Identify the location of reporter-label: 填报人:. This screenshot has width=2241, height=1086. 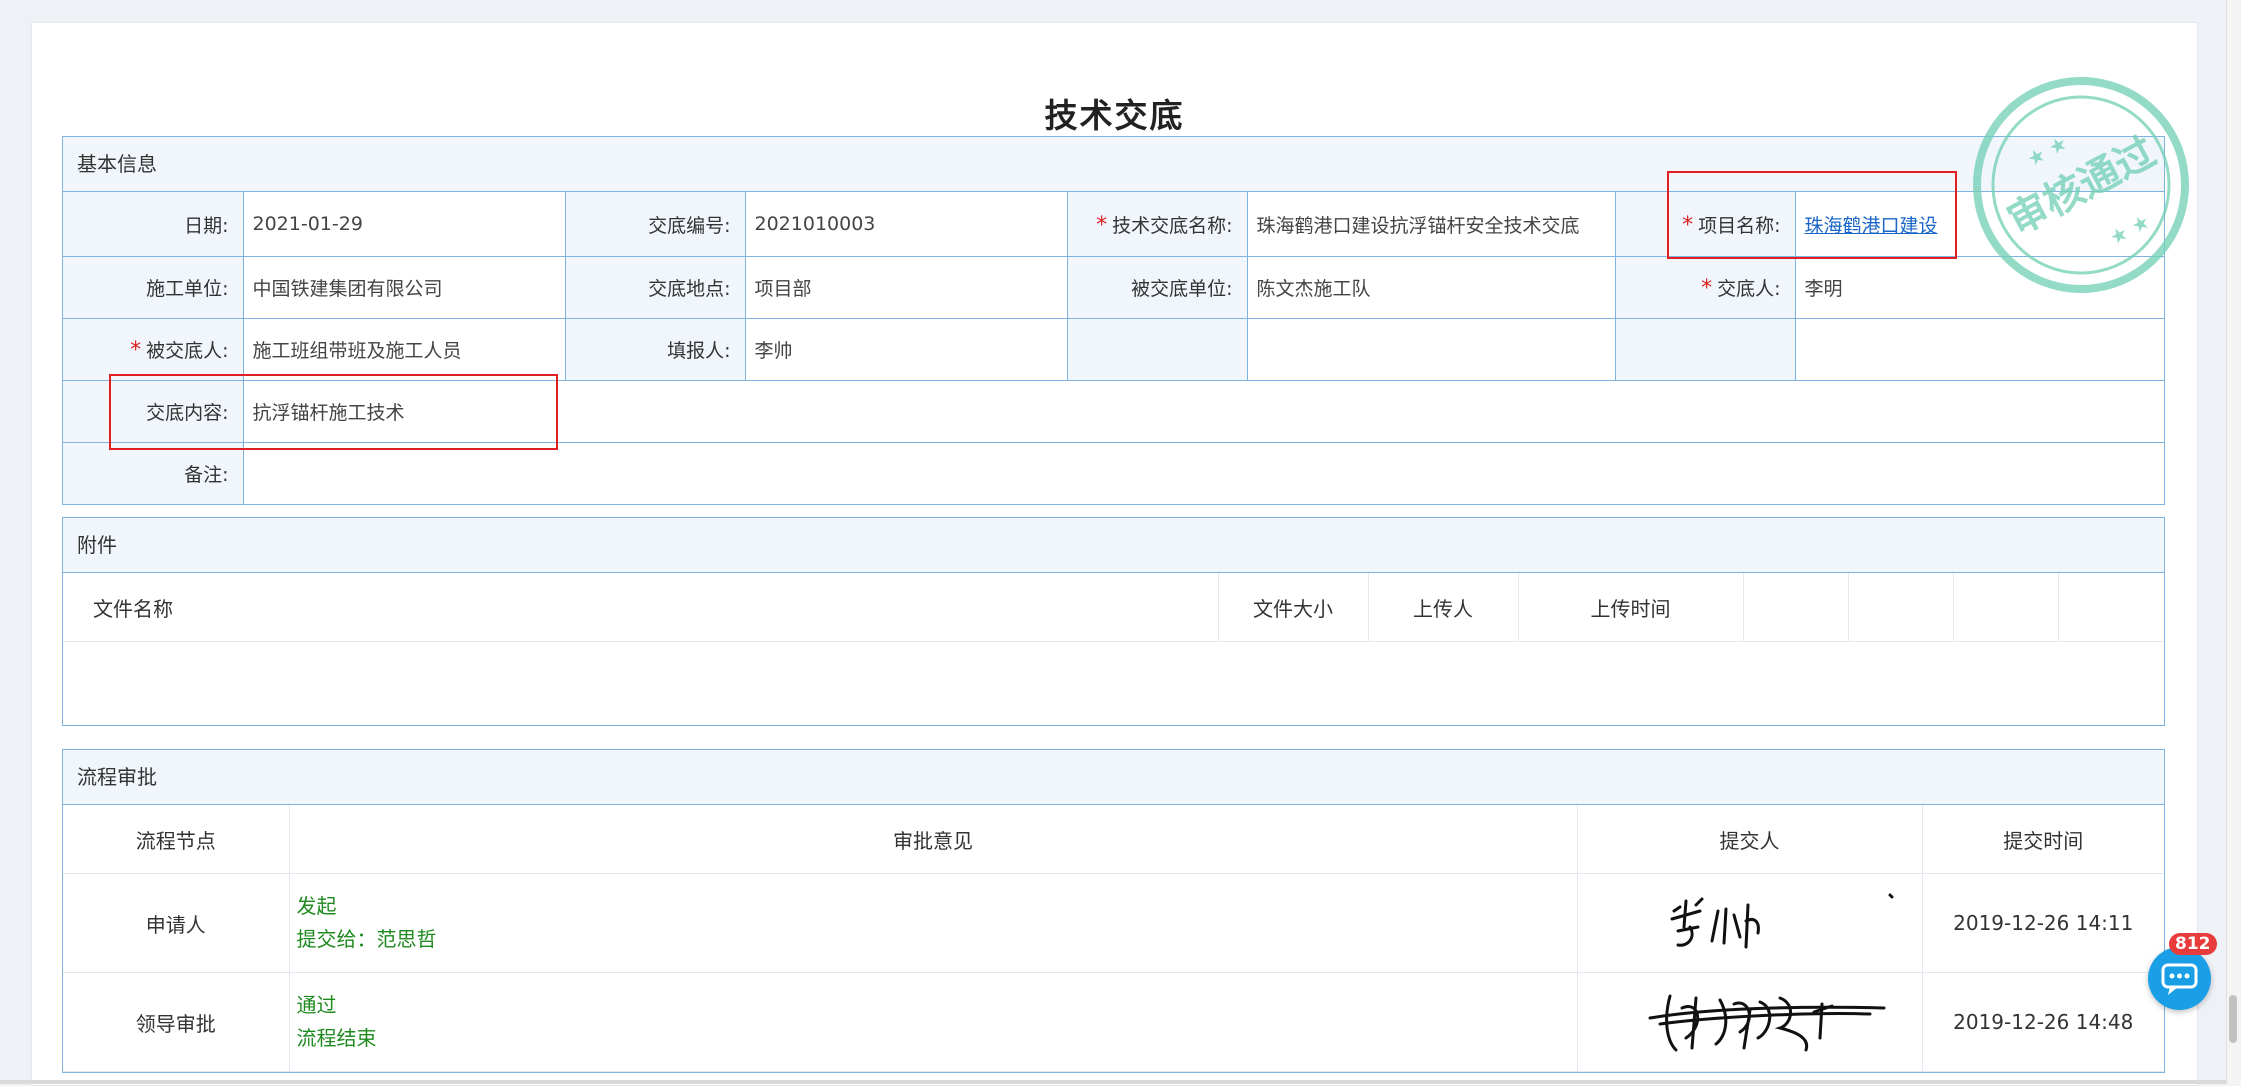
(655, 349).